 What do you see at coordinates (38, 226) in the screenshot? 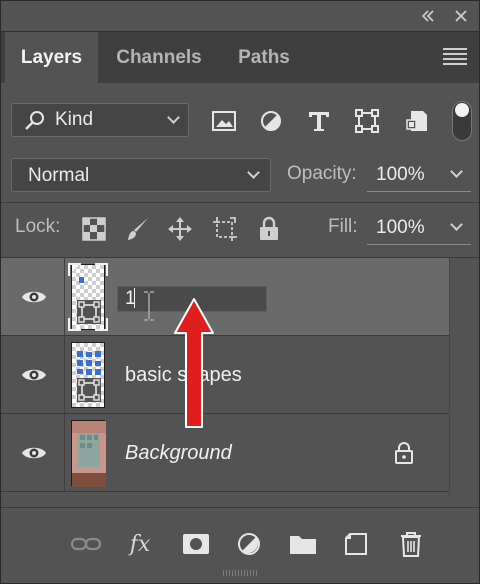
I see `lock-label: Lock:` at bounding box center [38, 226].